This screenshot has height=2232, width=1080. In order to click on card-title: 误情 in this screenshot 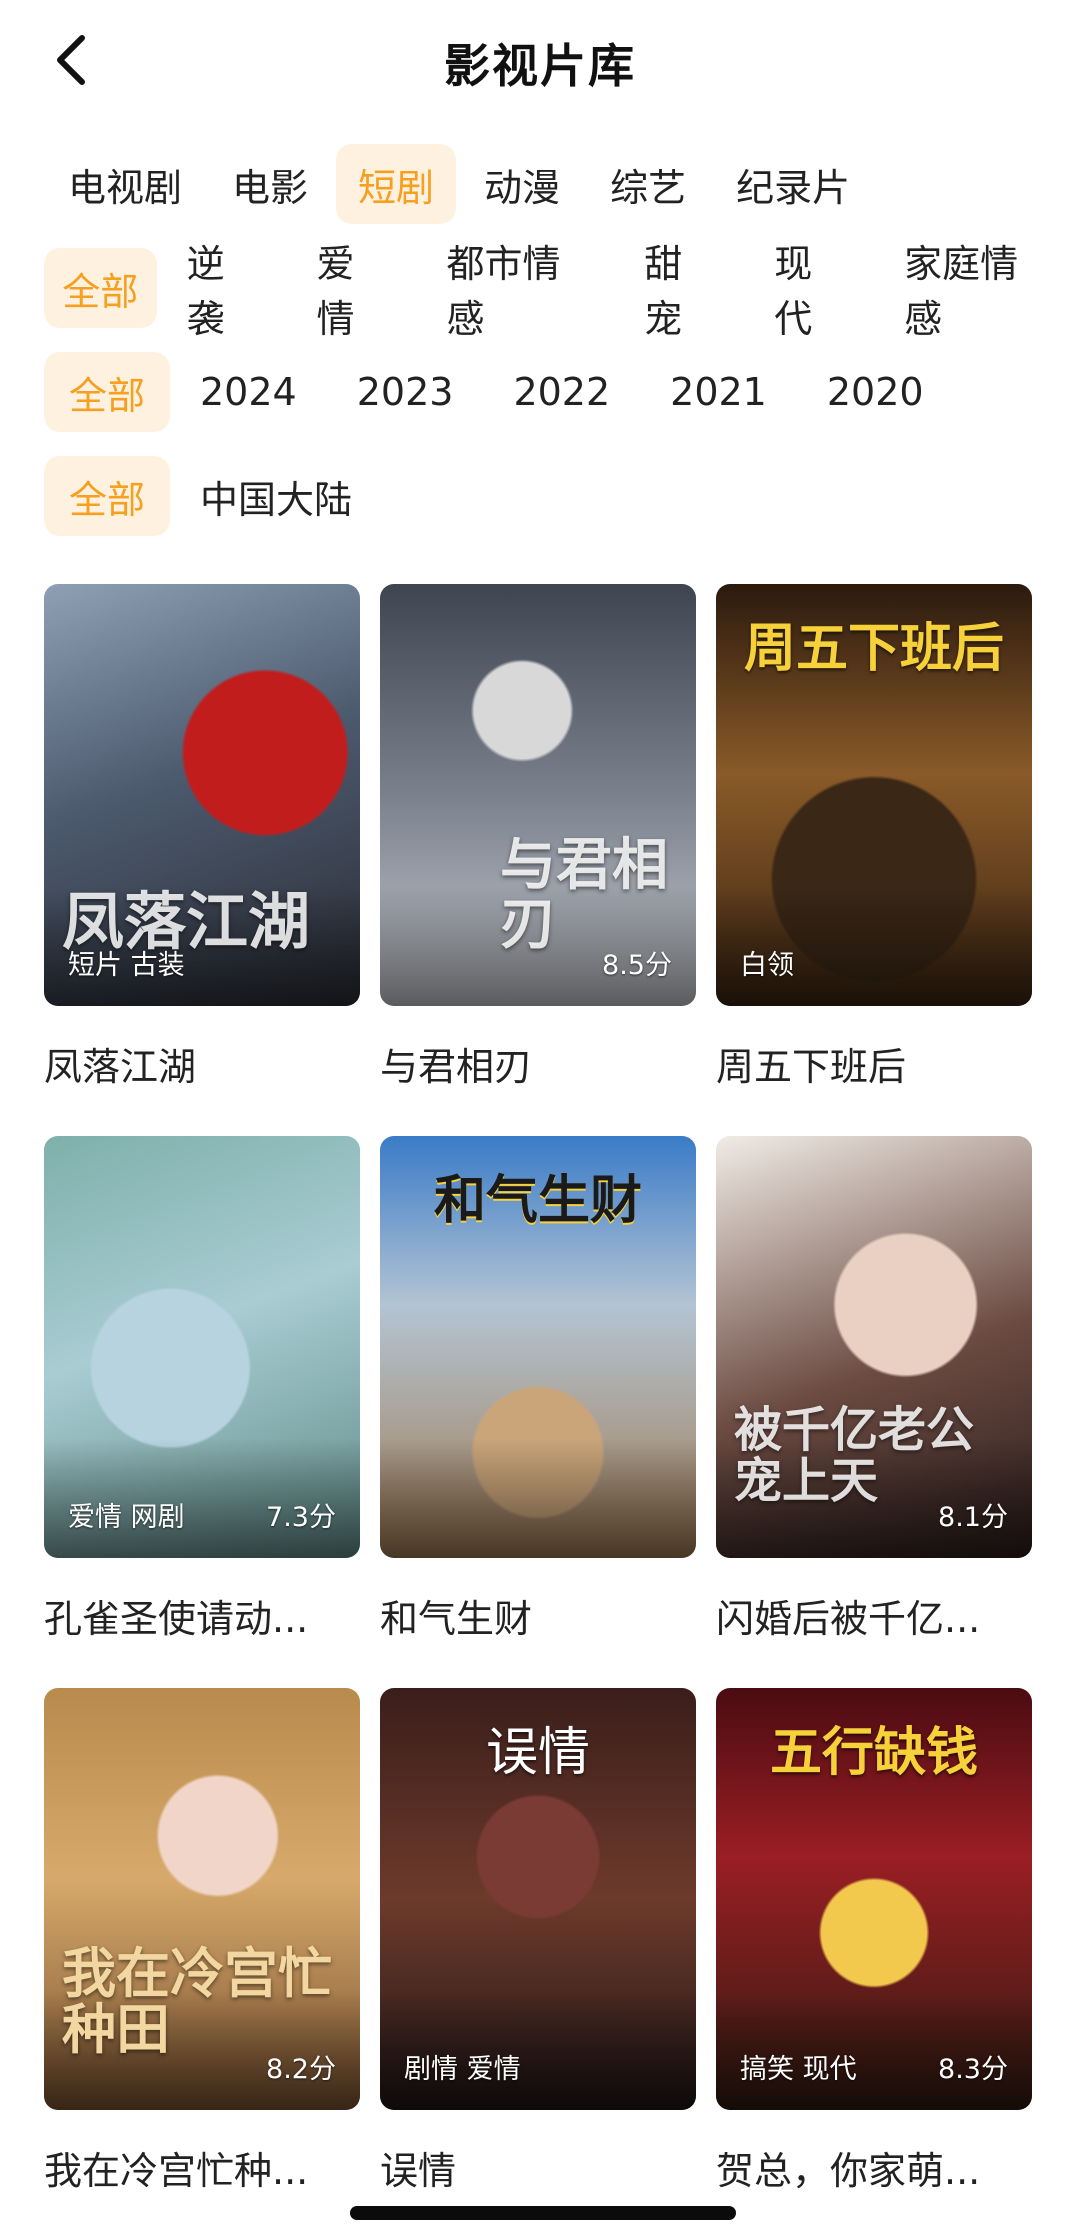, I will do `click(538, 2167)`.